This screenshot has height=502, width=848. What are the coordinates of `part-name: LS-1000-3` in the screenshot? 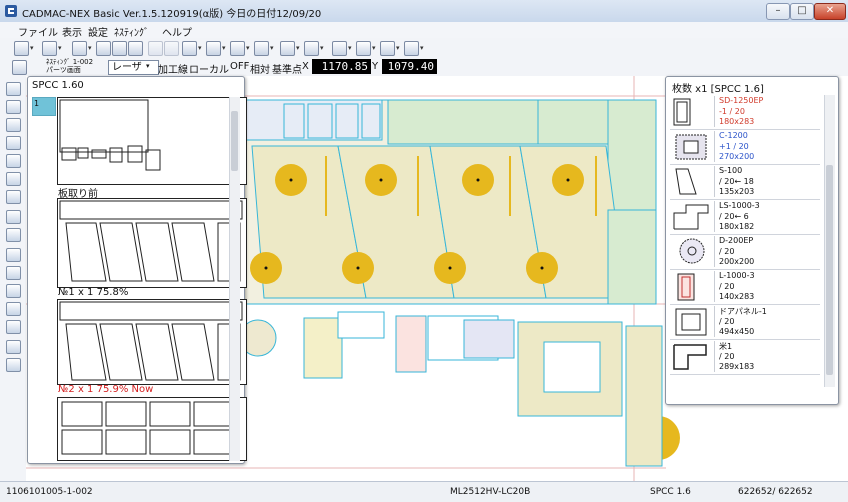 It's located at (739, 205).